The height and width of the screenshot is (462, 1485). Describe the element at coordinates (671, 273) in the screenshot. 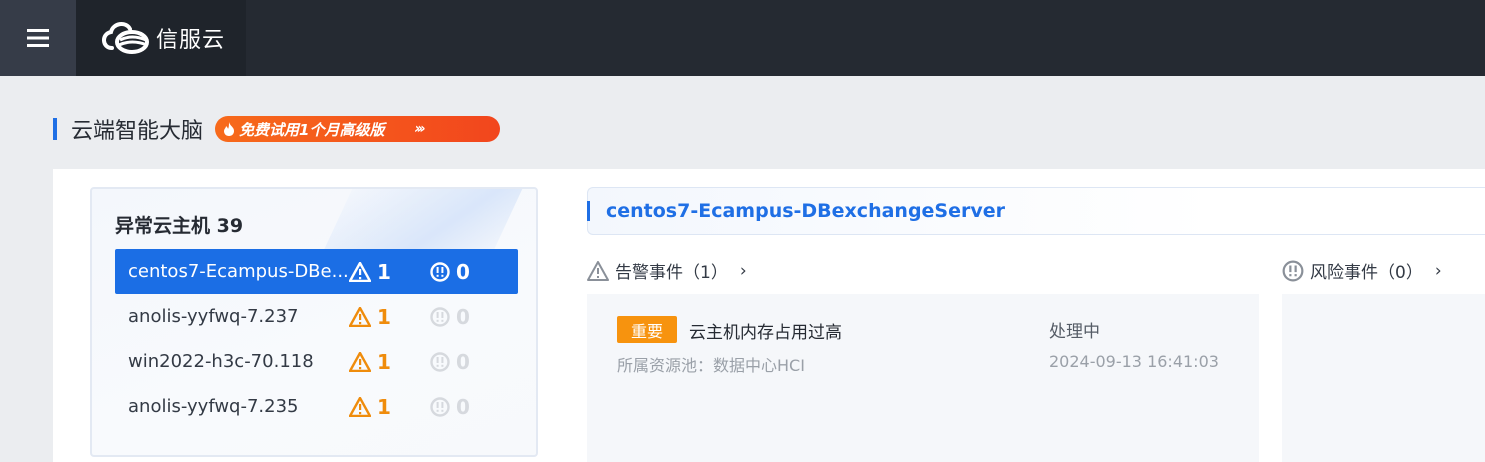

I see `alarm-events-label: 告警事件（1）` at that location.